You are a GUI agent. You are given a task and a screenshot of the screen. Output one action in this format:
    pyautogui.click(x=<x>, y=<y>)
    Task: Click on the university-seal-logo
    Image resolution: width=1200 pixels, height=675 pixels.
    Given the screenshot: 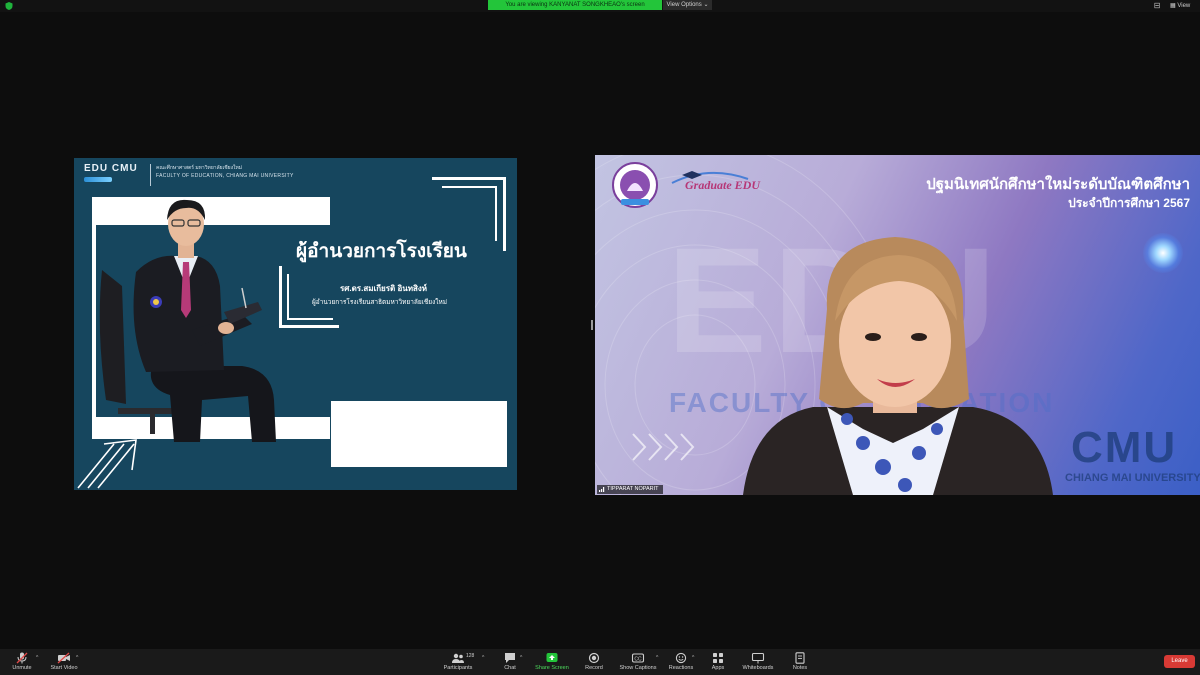 What is the action you would take?
    pyautogui.click(x=635, y=185)
    